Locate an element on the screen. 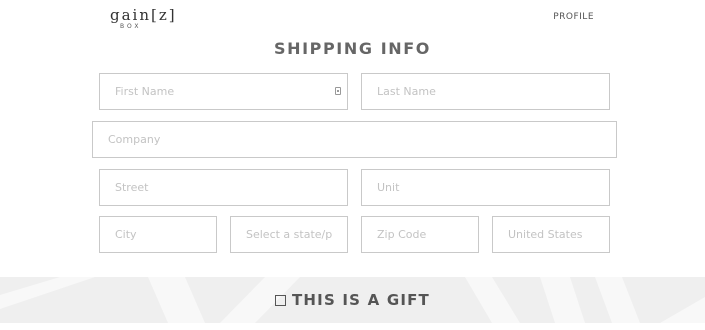 The image size is (705, 330). zip-field-wrapper is located at coordinates (420, 234).